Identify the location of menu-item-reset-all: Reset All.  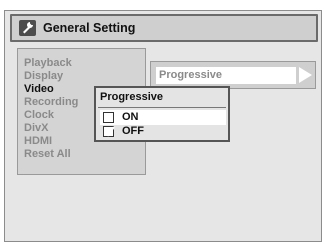
(47, 154).